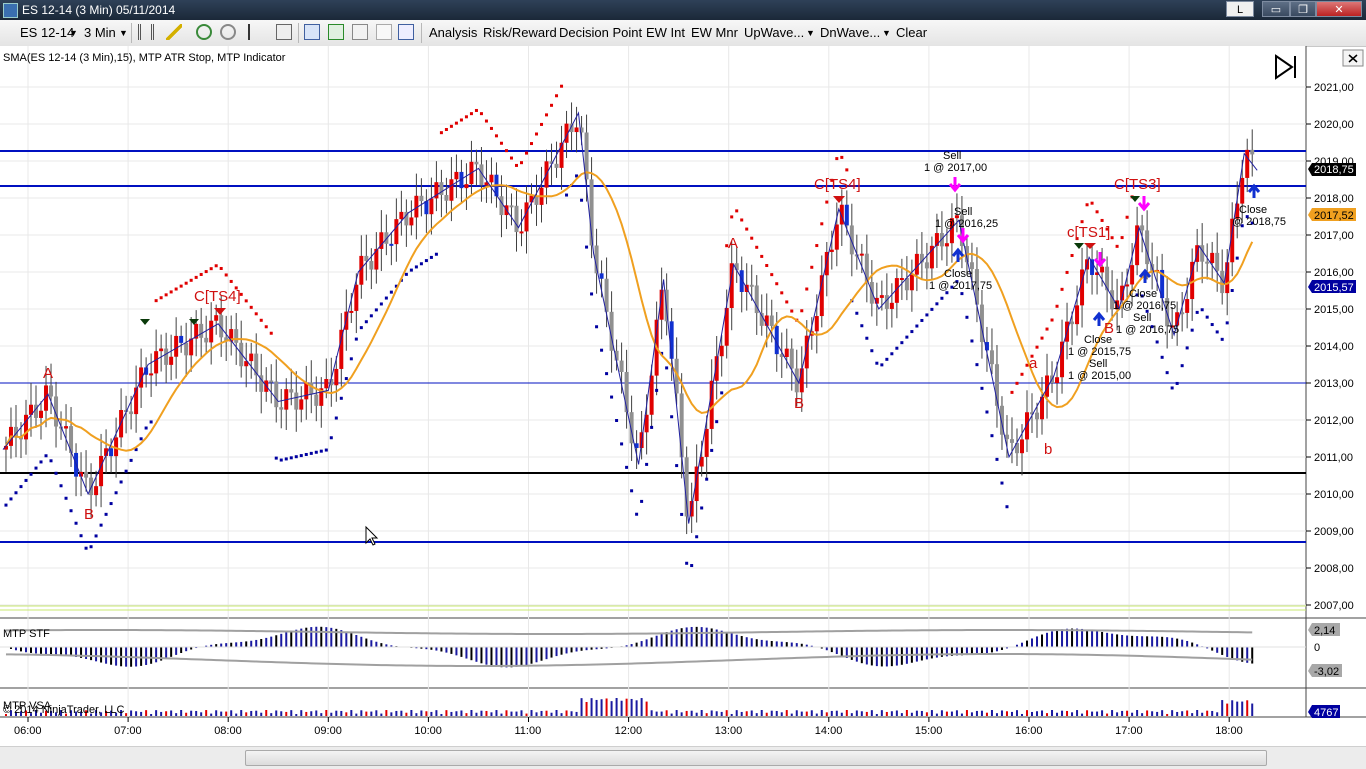 This screenshot has height=769, width=1366. What do you see at coordinates (336, 32) in the screenshot?
I see `indicators-icon` at bounding box center [336, 32].